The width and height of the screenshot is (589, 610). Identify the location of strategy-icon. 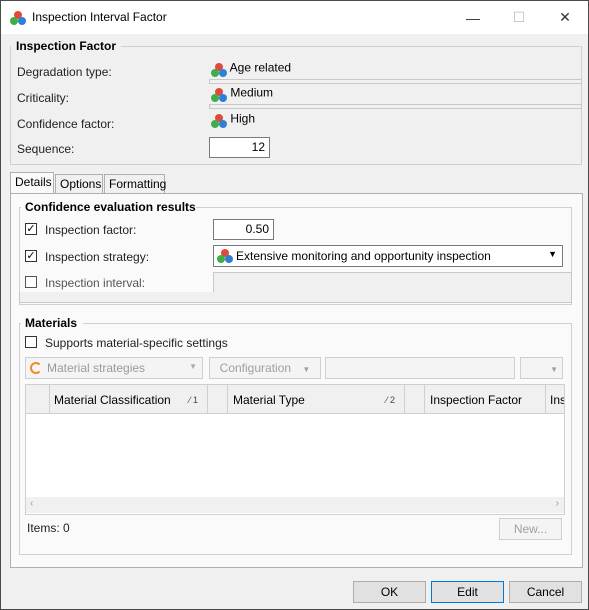
(225, 256).